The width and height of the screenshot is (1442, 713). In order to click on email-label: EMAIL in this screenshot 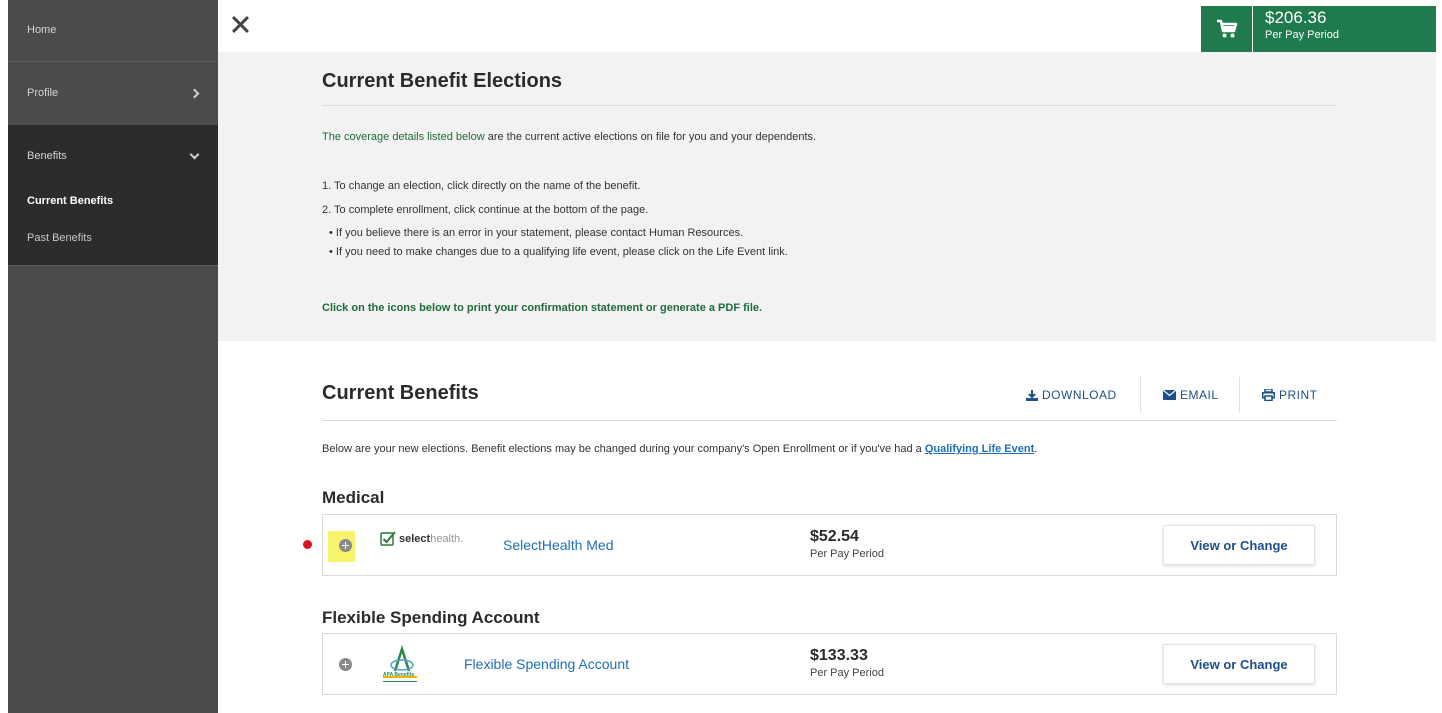, I will do `click(1199, 395)`.